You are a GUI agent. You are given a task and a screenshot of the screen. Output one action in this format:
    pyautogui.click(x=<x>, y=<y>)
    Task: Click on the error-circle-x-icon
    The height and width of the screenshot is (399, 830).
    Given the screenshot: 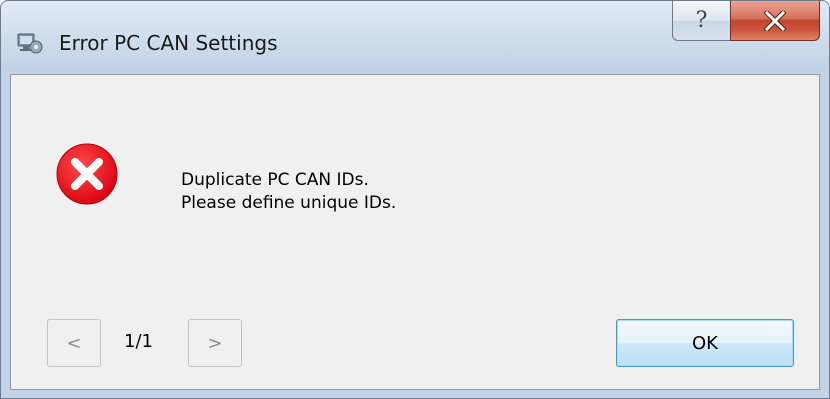 What is the action you would take?
    pyautogui.click(x=87, y=174)
    